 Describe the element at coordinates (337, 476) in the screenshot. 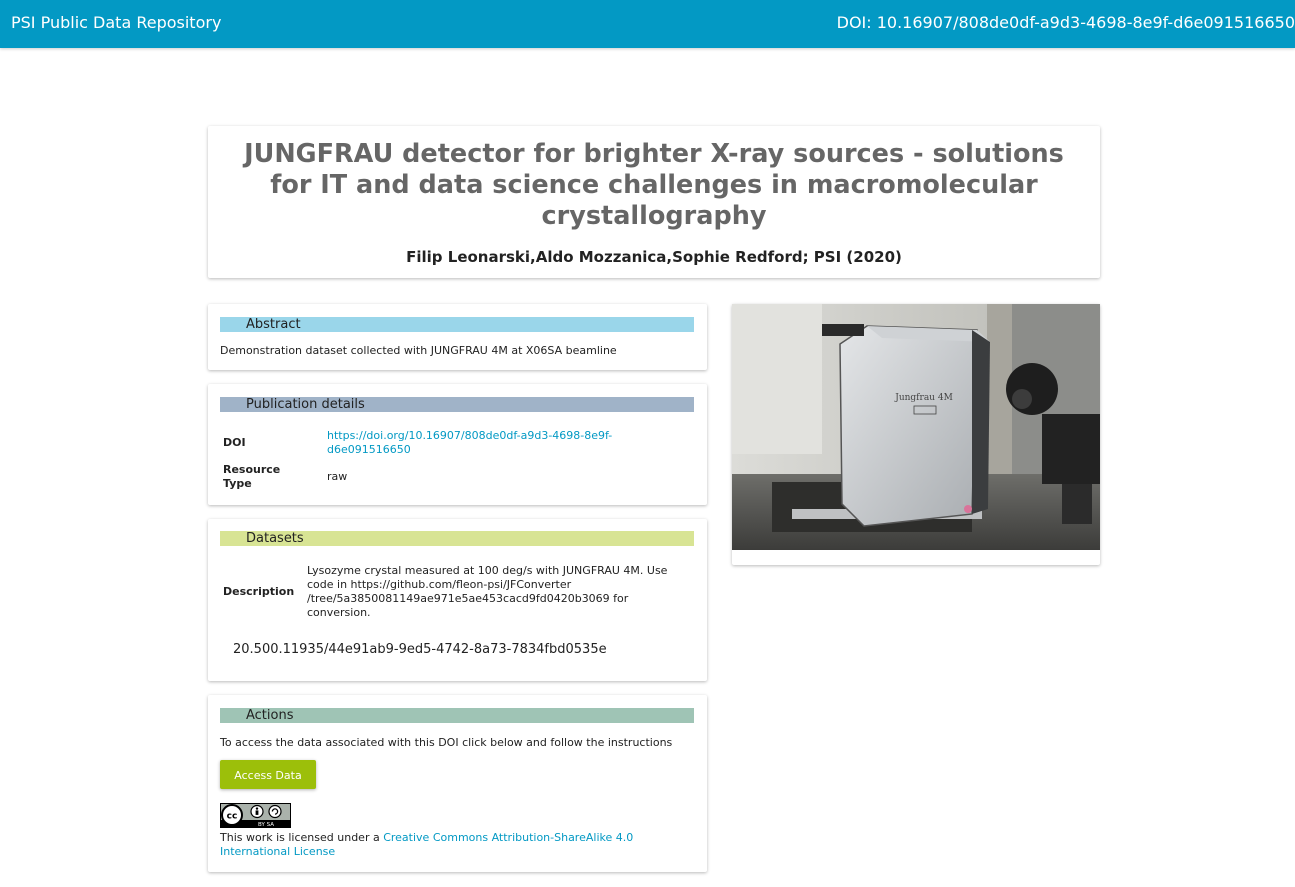

I see `resource-type-value: raw` at that location.